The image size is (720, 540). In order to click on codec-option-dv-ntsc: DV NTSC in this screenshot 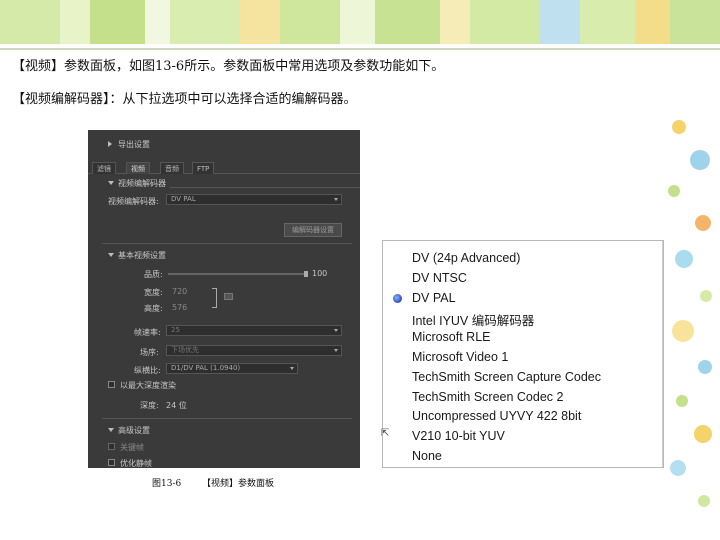, I will do `click(439, 278)`.